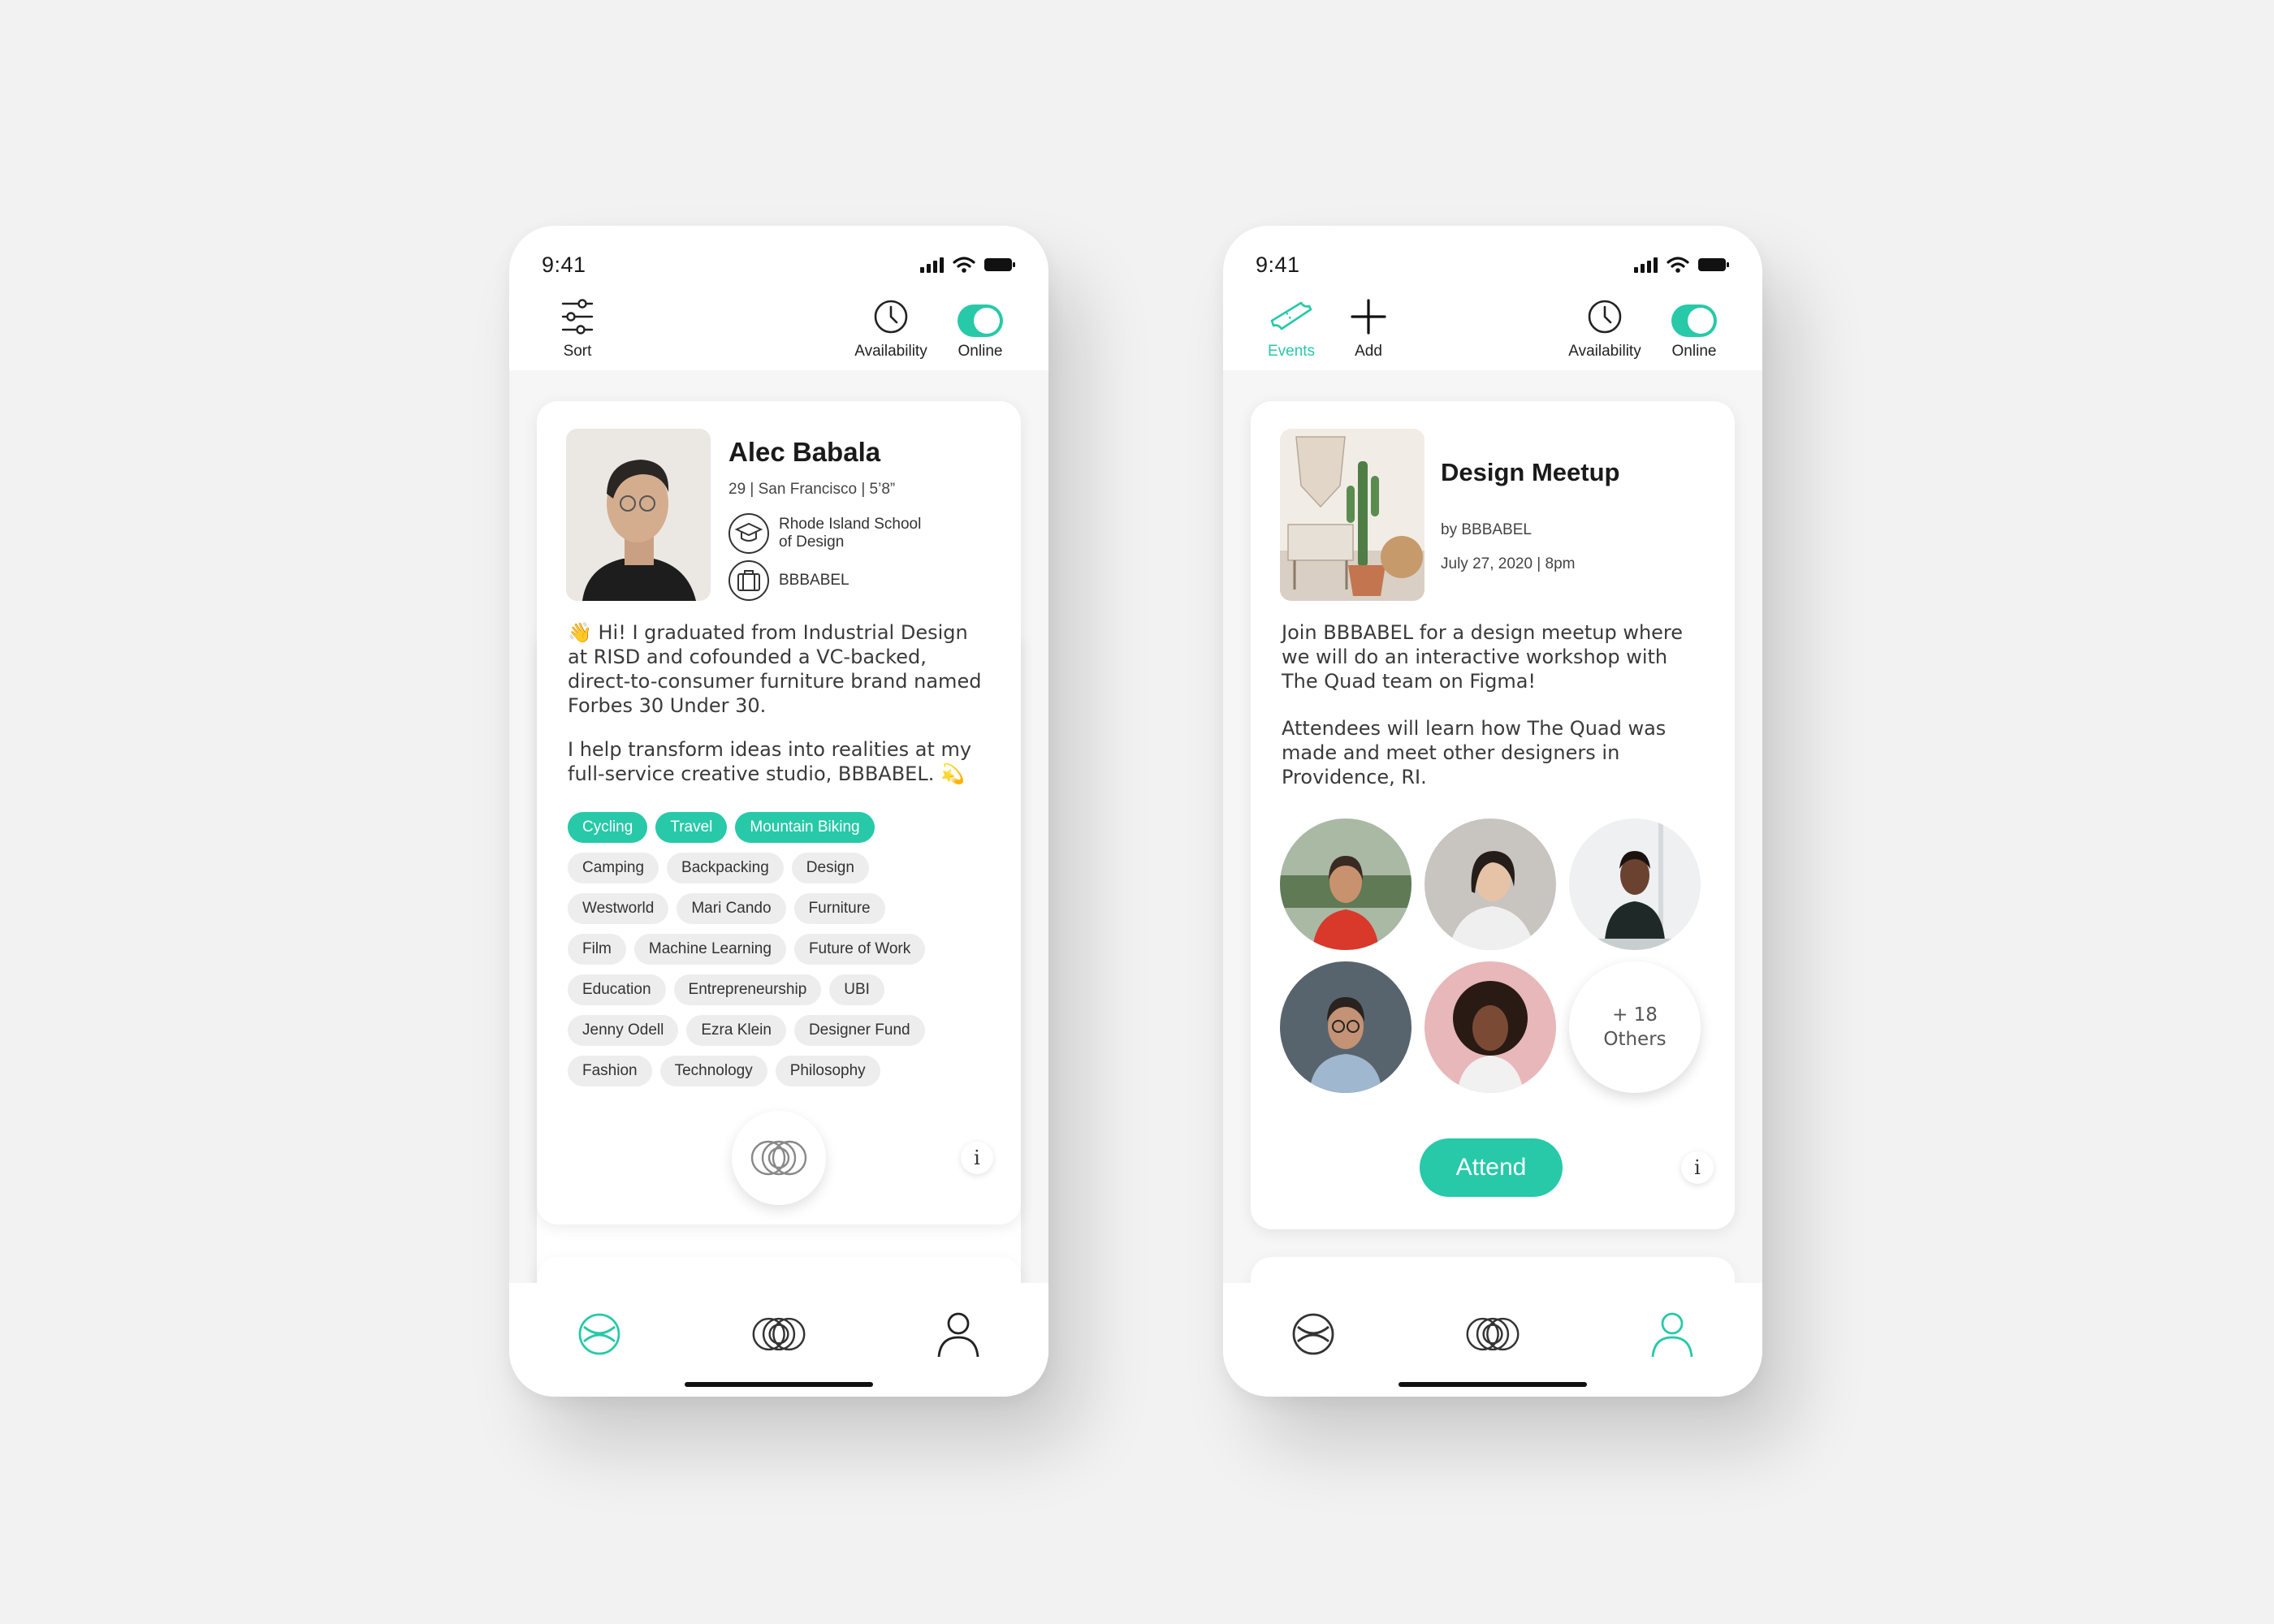  Describe the element at coordinates (1368, 317) in the screenshot. I see `plus-icon` at that location.